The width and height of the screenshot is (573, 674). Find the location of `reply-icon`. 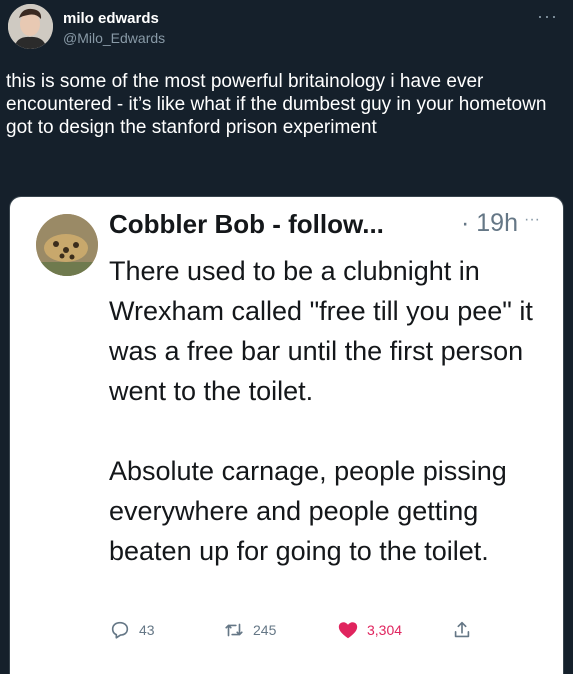

reply-icon is located at coordinates (120, 630).